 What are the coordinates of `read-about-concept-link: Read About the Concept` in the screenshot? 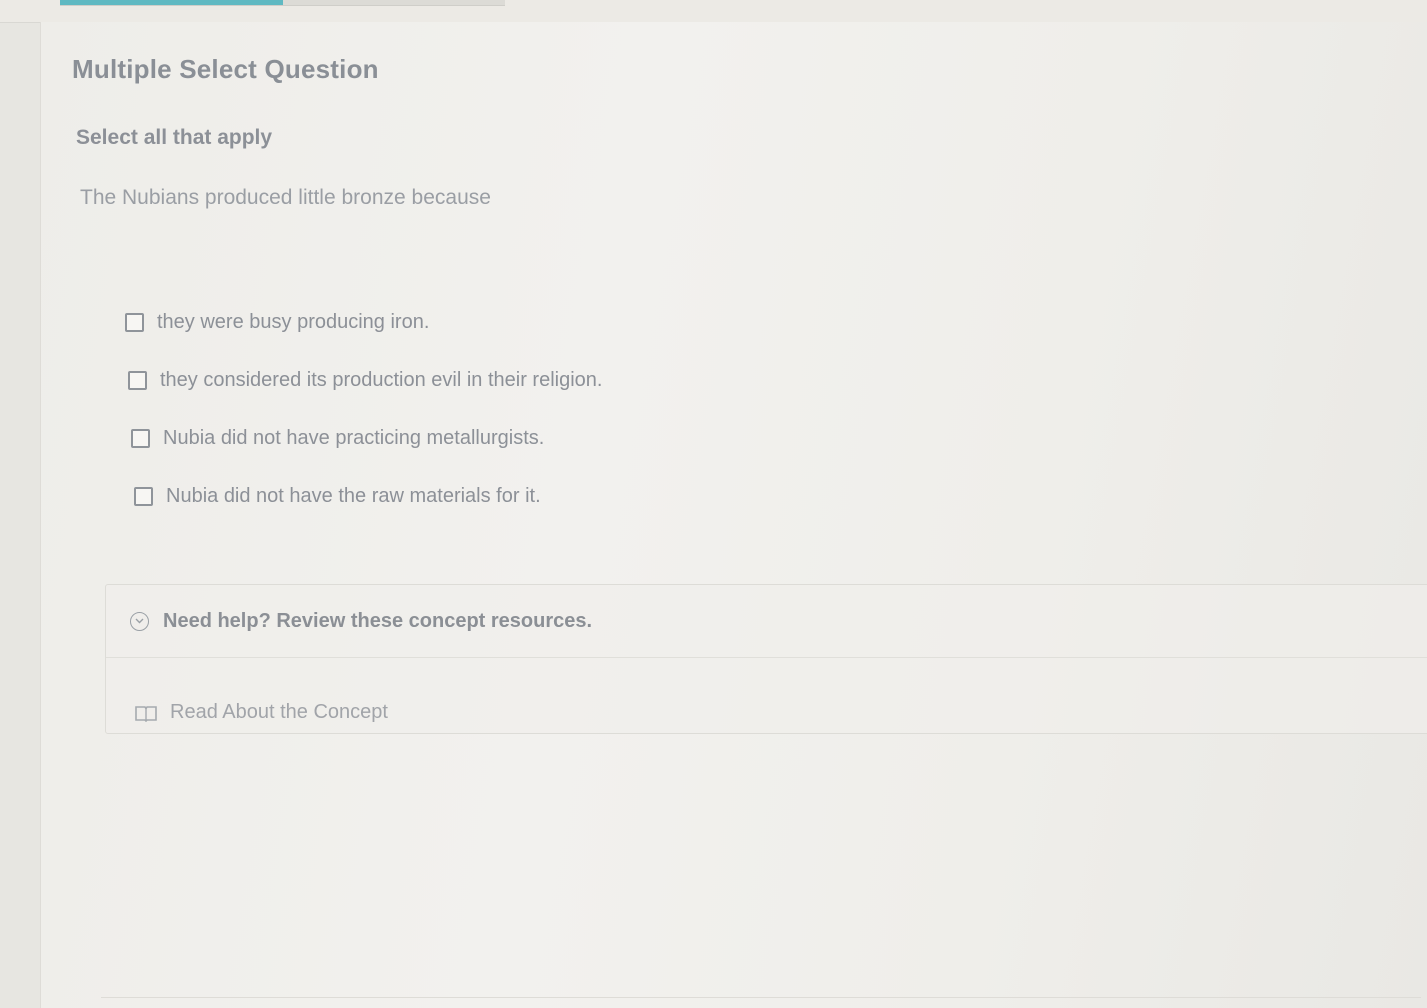 It's located at (261, 712).